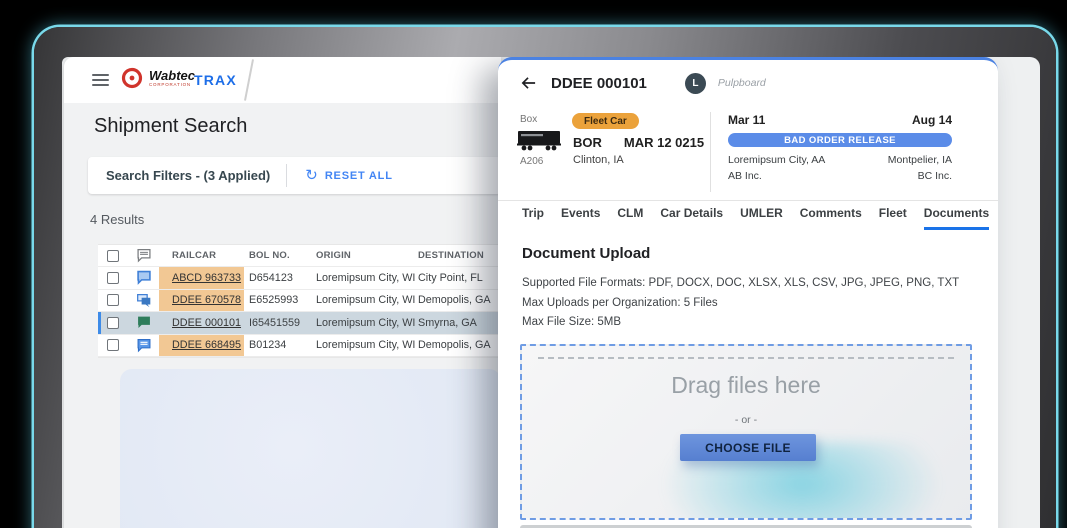 Image resolution: width=1067 pixels, height=528 pixels. What do you see at coordinates (893, 218) in the screenshot?
I see `tab-fleet: Fleet` at bounding box center [893, 218].